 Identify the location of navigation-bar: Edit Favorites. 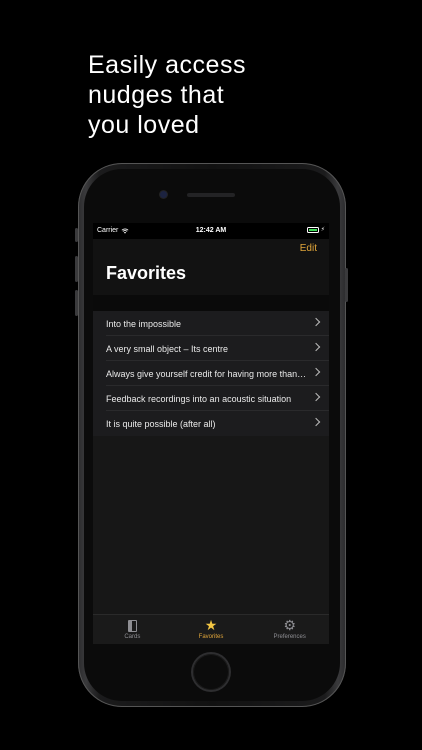
(211, 267).